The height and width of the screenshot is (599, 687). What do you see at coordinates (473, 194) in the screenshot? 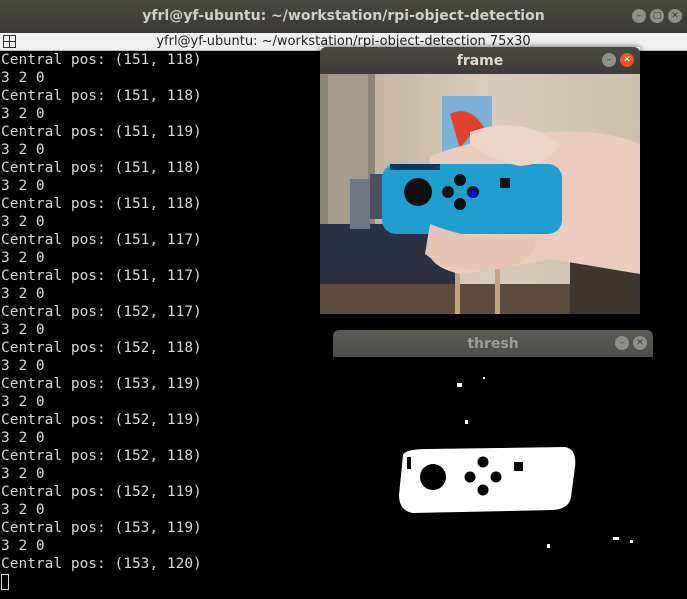
I see `detected-center-marker` at bounding box center [473, 194].